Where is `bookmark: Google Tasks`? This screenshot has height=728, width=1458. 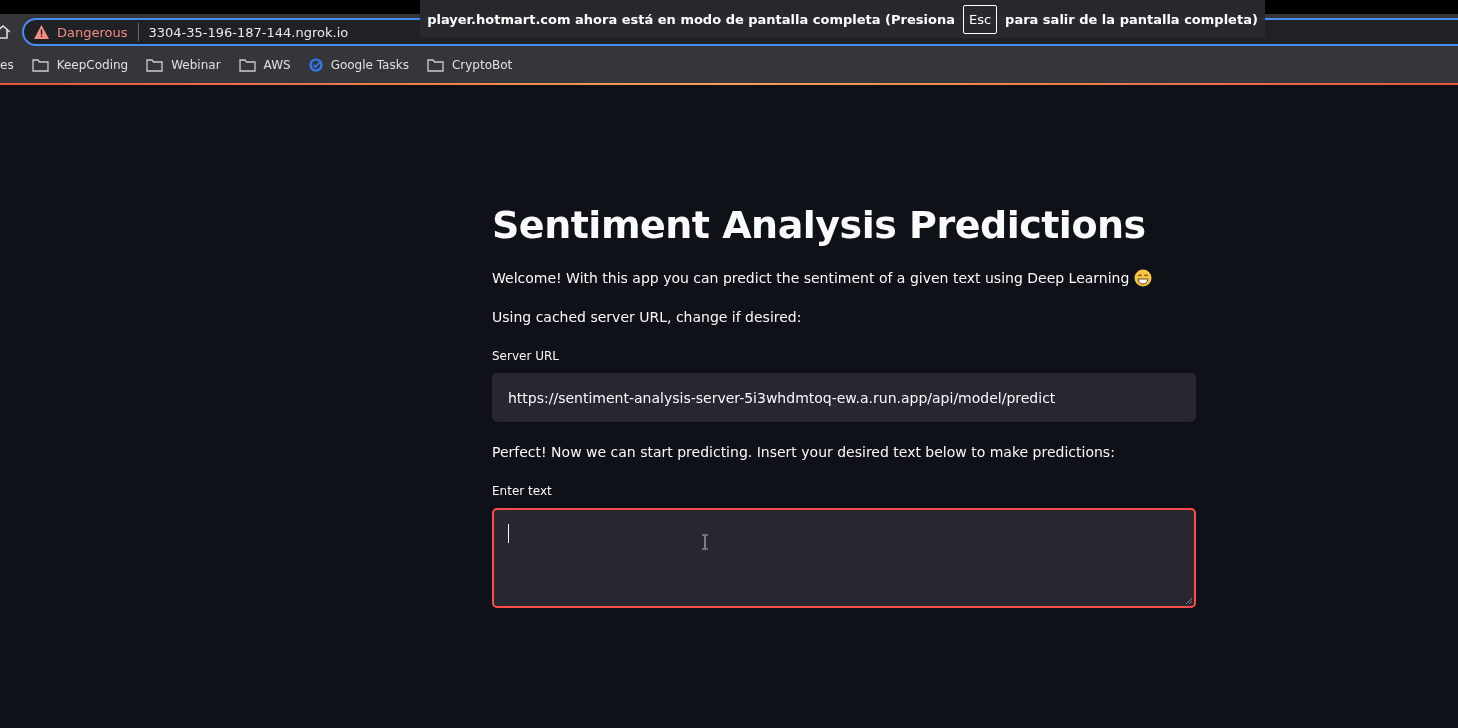
bookmark: Google Tasks is located at coordinates (369, 65).